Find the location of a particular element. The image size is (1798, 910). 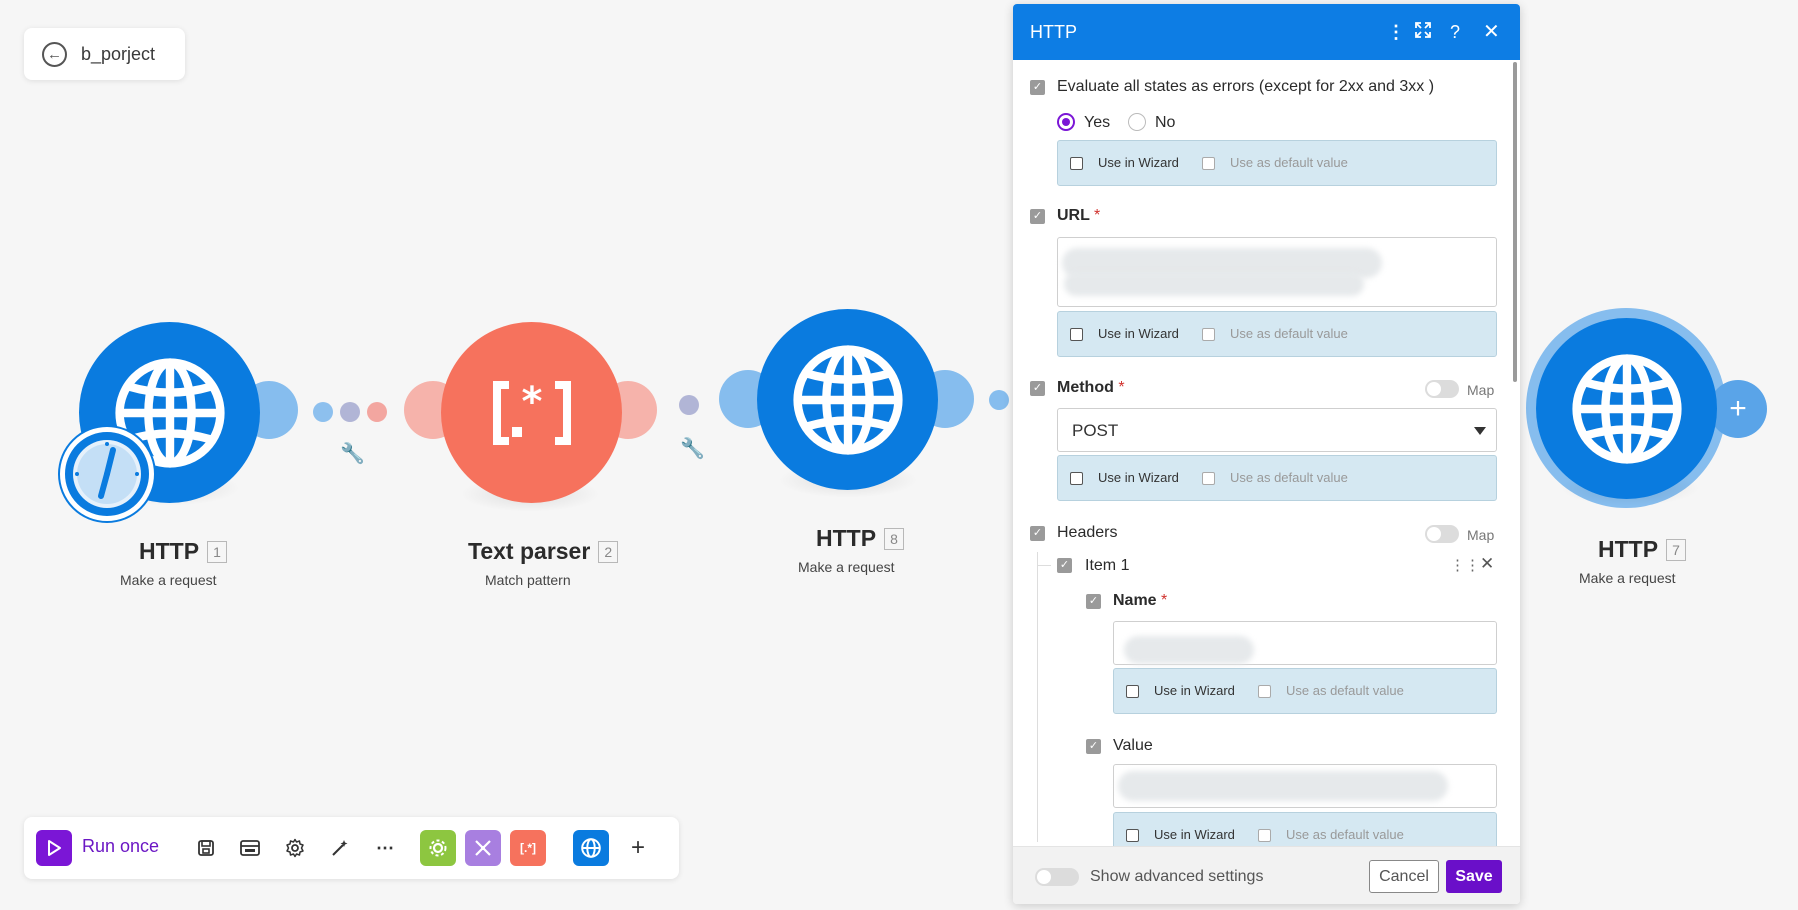

module-1-number: 1 is located at coordinates (217, 551).